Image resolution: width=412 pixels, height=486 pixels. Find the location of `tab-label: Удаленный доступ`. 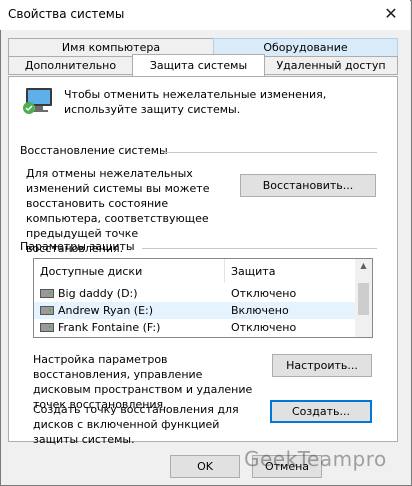

tab-label: Удаленный доступ is located at coordinates (331, 65).